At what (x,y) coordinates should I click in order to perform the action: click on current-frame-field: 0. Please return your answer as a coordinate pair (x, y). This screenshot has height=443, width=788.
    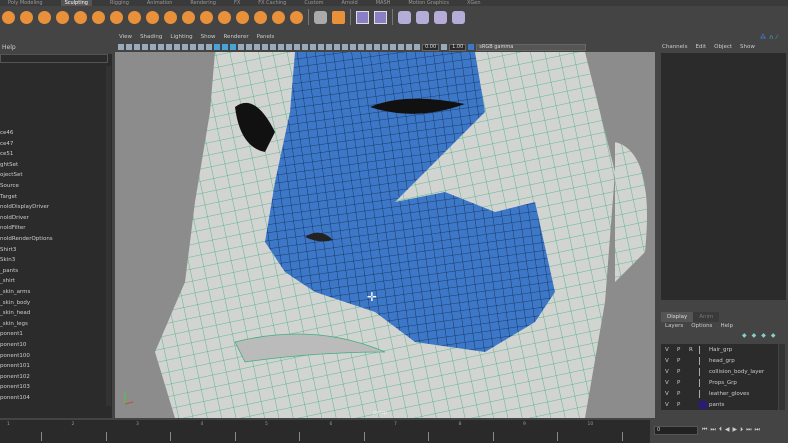
    Looking at the image, I should click on (676, 430).